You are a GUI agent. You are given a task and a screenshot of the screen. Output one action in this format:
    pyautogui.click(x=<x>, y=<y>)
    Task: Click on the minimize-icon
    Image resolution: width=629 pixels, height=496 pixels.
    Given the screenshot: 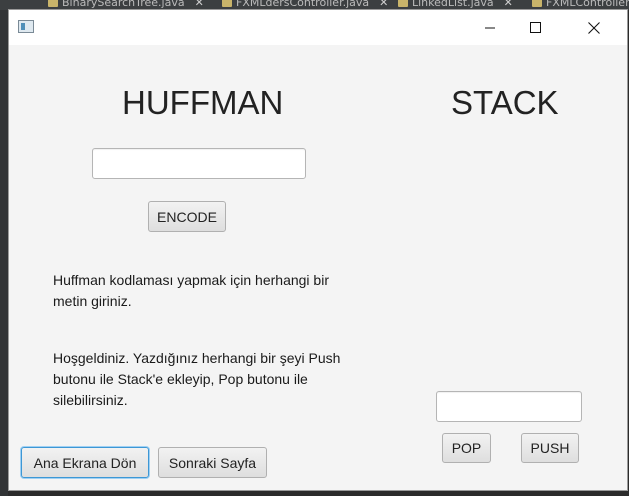 What is the action you would take?
    pyautogui.click(x=489, y=28)
    